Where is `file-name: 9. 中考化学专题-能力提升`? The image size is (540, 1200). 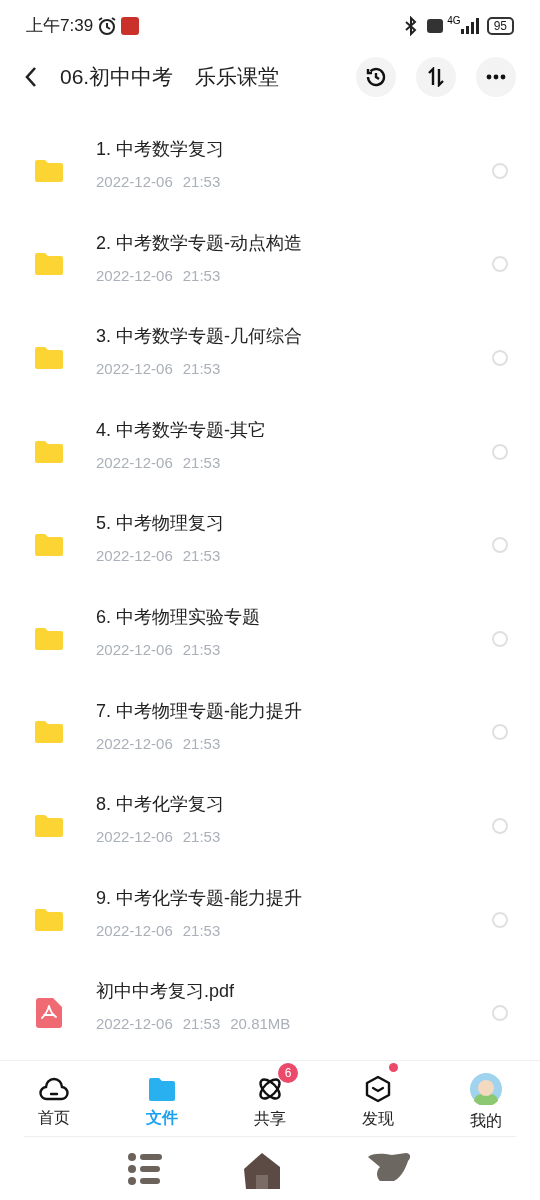 file-name: 9. 中考化学专题-能力提升 is located at coordinates (294, 898).